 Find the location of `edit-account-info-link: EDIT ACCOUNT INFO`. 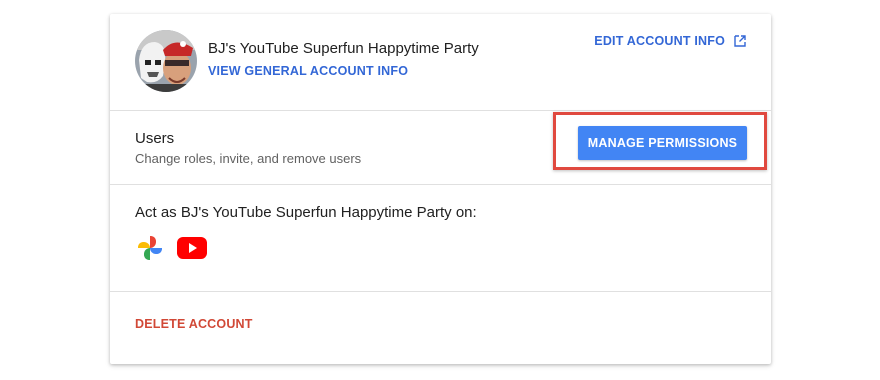

edit-account-info-link: EDIT ACCOUNT INFO is located at coordinates (659, 41).